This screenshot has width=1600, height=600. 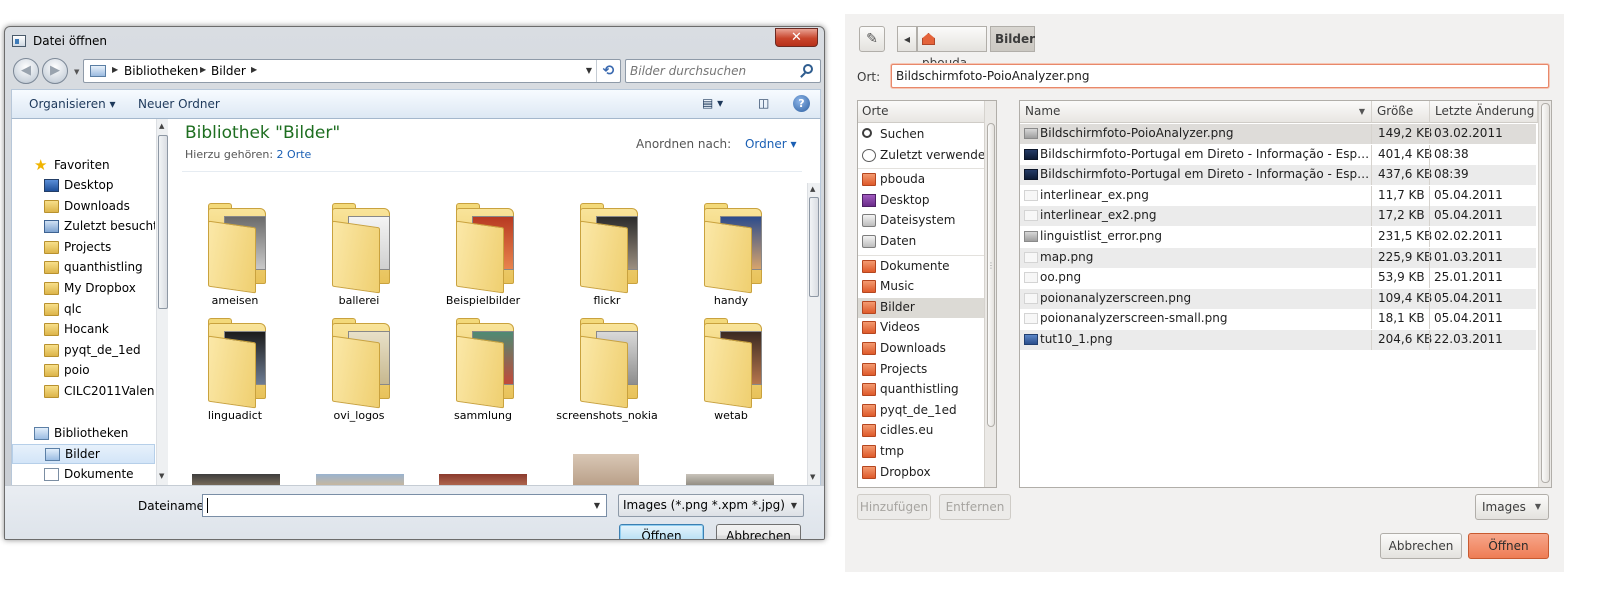 What do you see at coordinates (763, 103) in the screenshot?
I see `preview-pane-icon: ◫` at bounding box center [763, 103].